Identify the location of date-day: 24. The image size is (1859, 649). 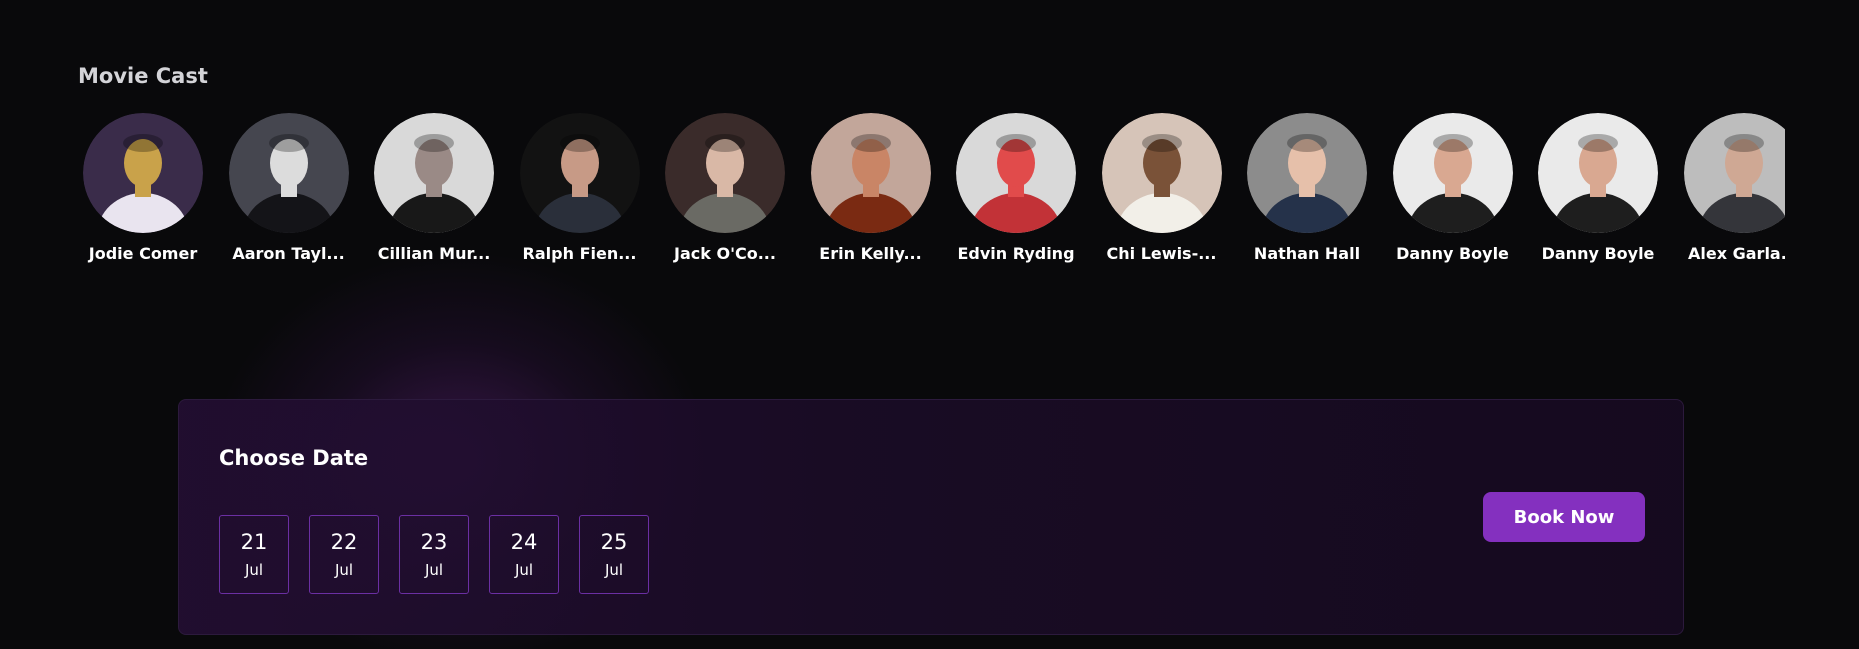
(524, 542).